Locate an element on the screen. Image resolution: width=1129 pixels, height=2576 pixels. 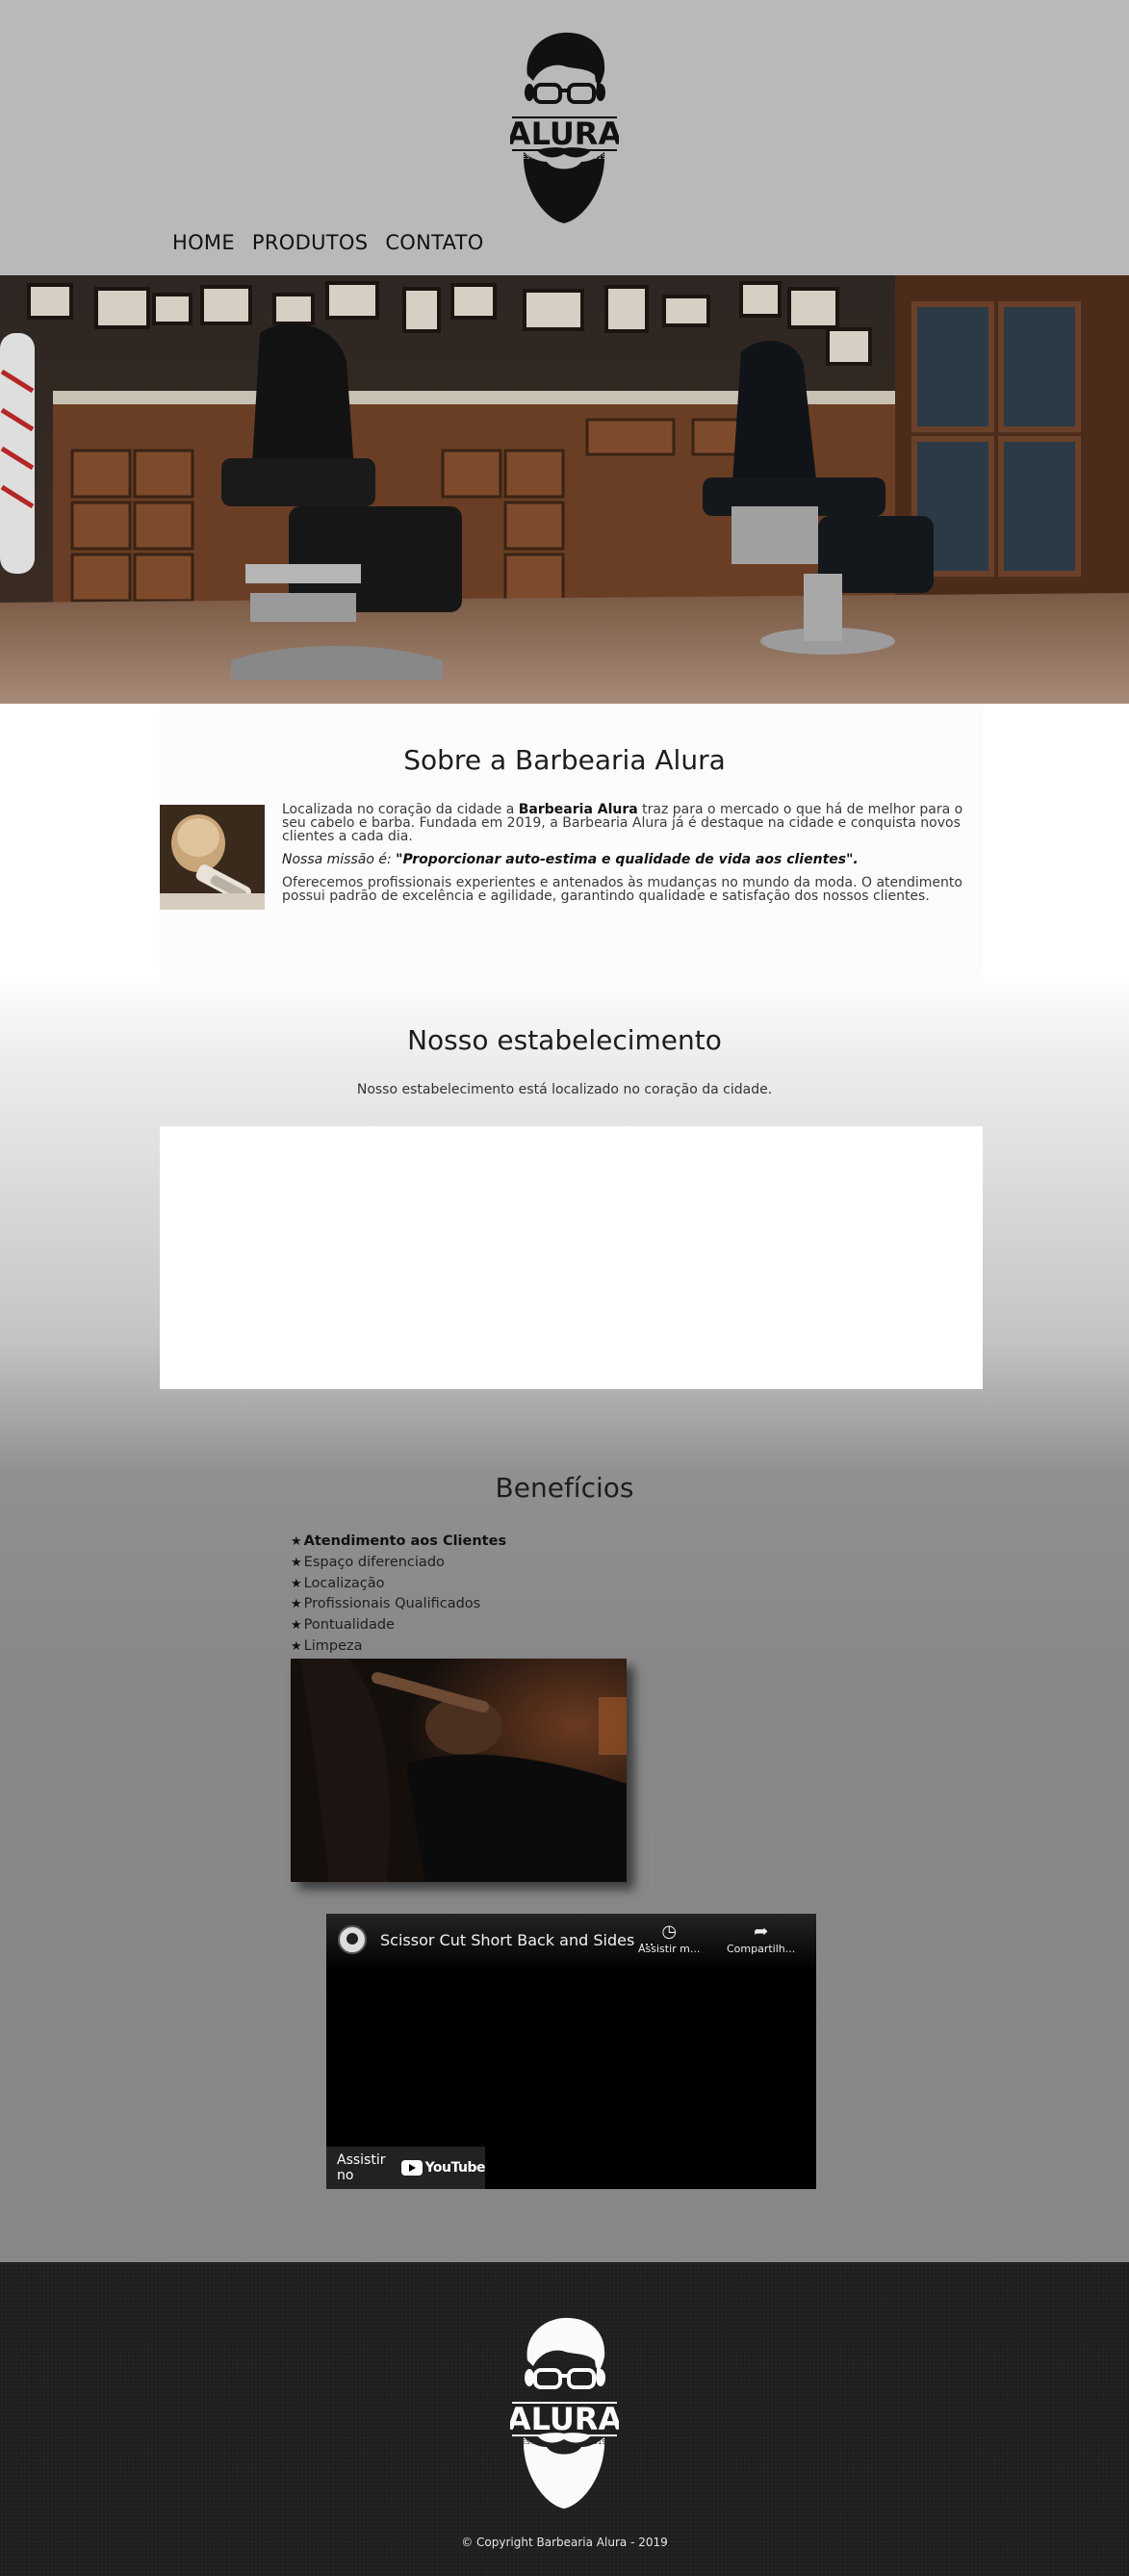
shaving-brush-icon is located at coordinates (212, 857).